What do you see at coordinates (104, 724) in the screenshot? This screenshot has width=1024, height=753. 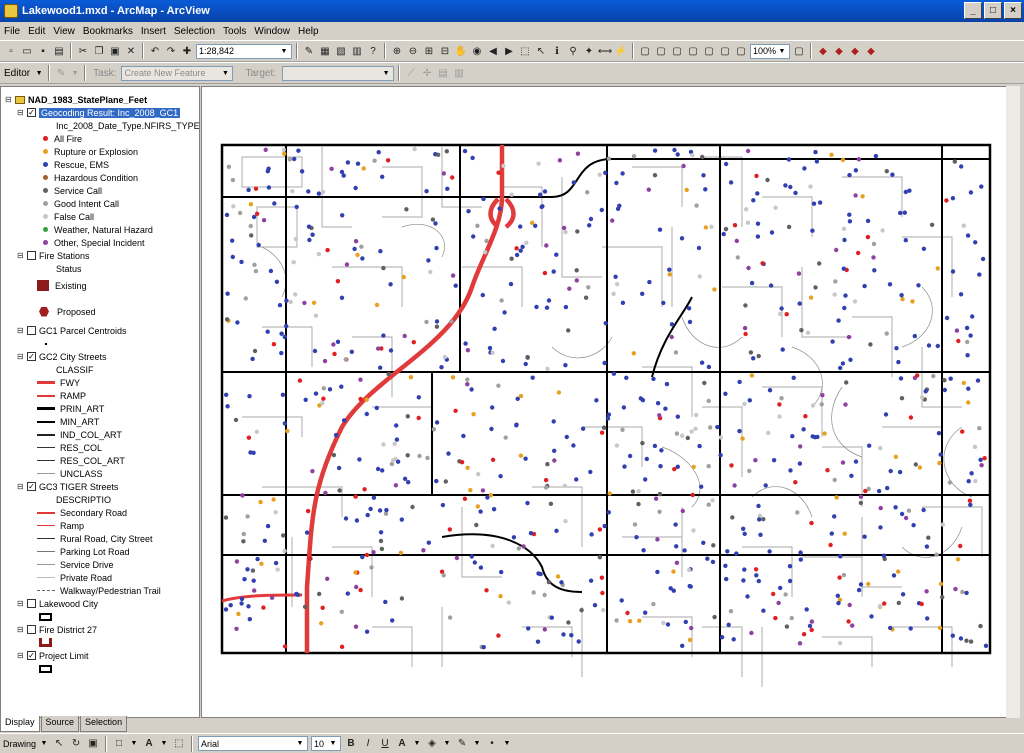 I see `tab-selection: Selection` at bounding box center [104, 724].